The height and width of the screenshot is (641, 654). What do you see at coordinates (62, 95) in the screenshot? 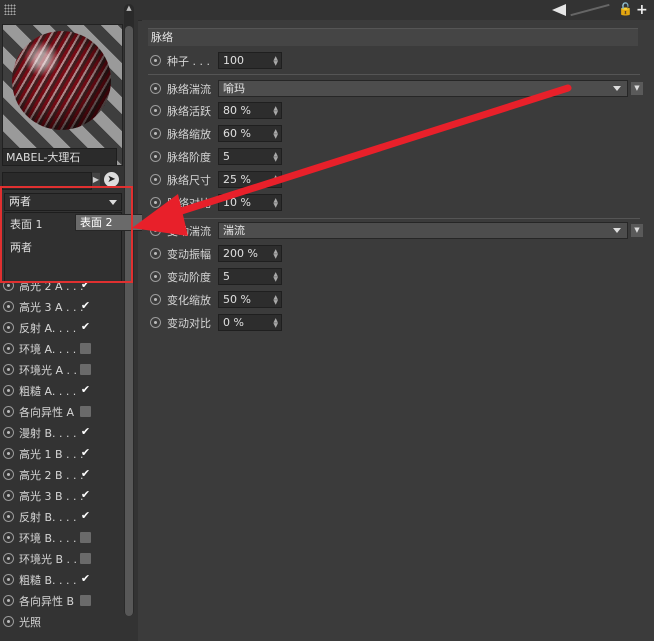
I see `material-preview` at bounding box center [62, 95].